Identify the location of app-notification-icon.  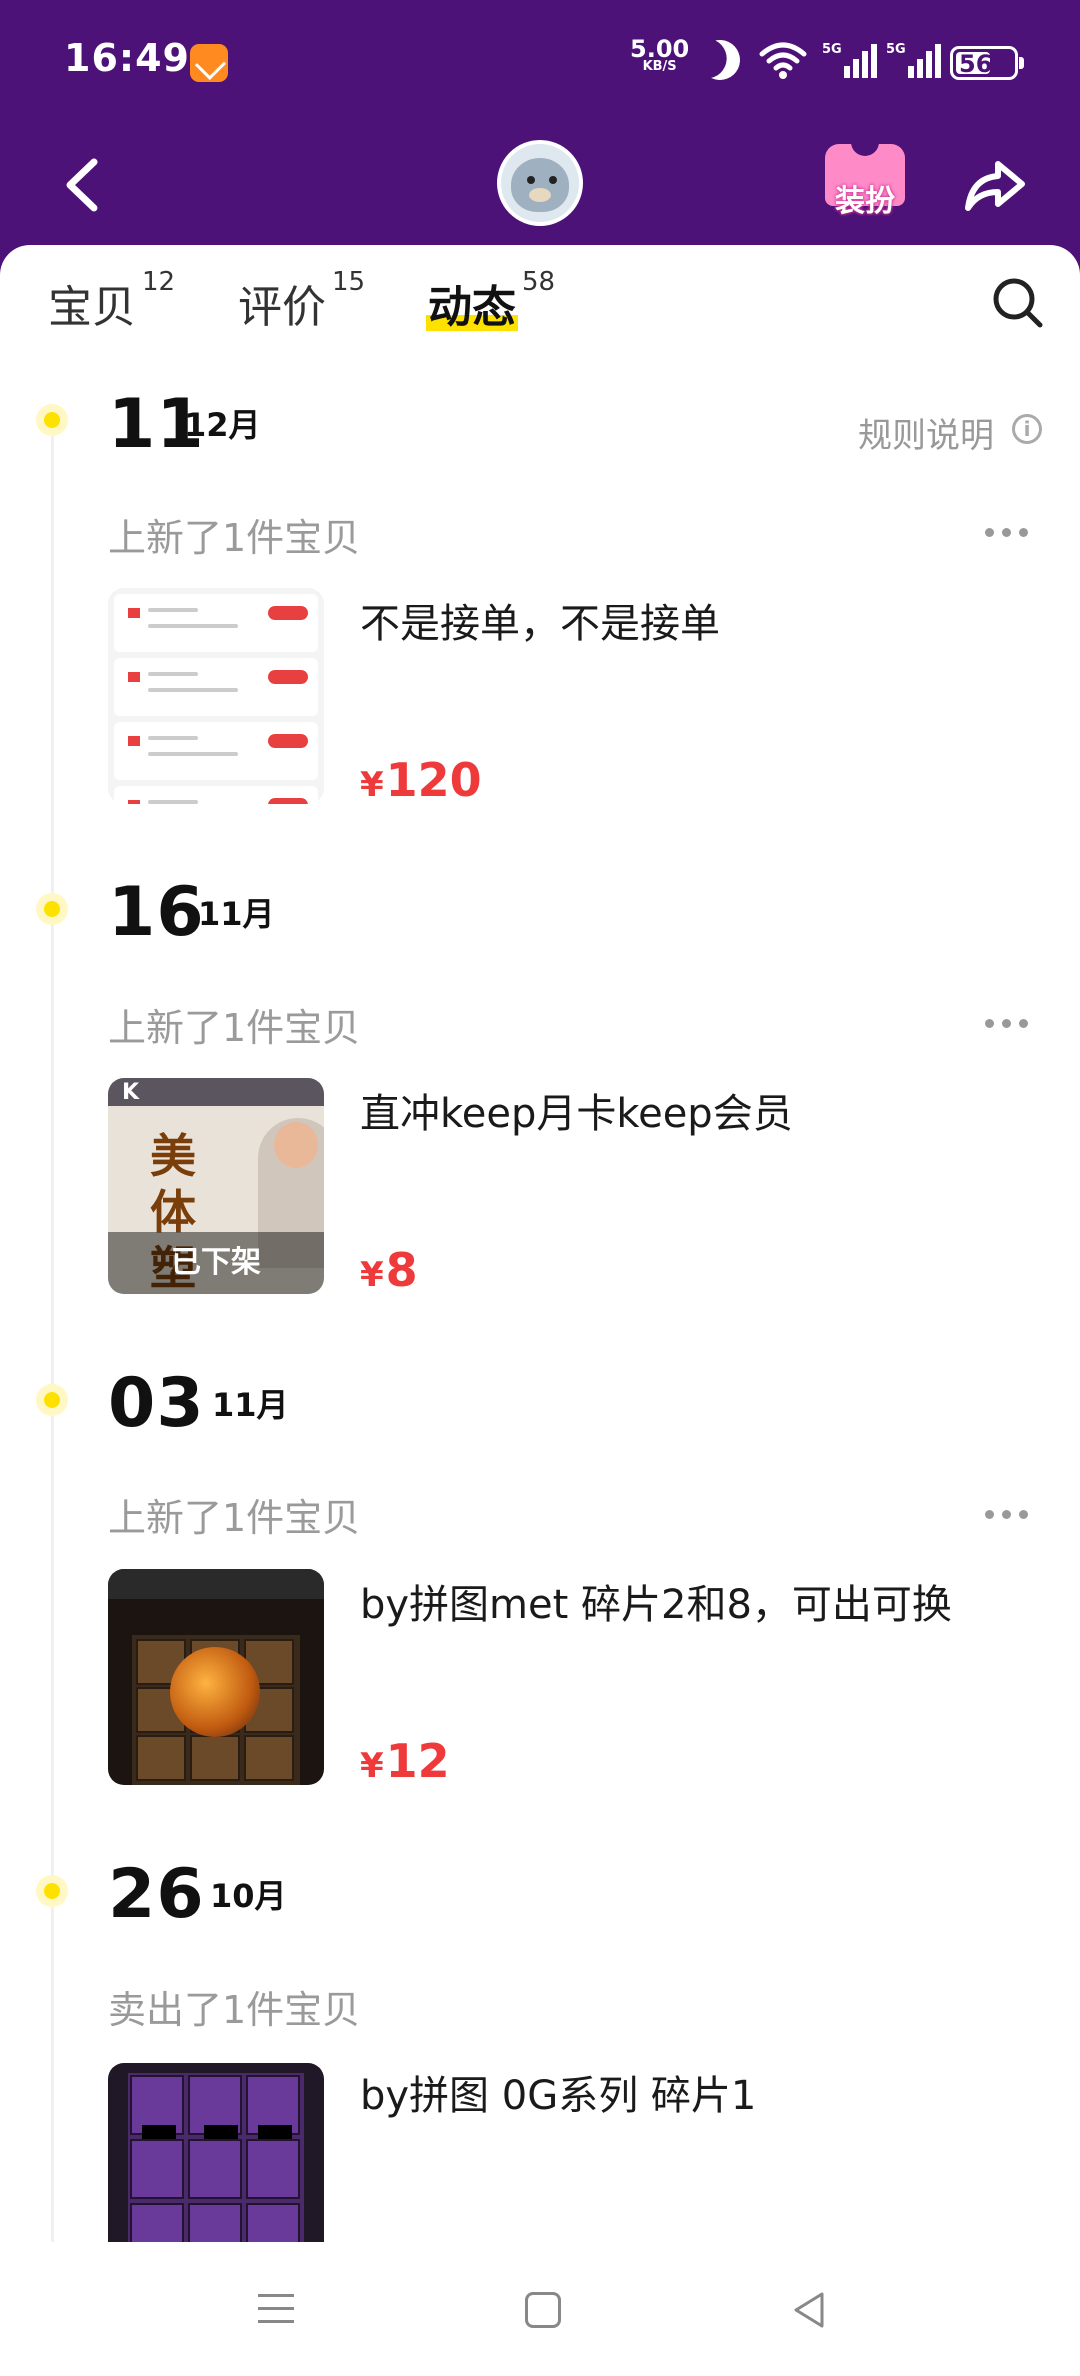
(209, 63).